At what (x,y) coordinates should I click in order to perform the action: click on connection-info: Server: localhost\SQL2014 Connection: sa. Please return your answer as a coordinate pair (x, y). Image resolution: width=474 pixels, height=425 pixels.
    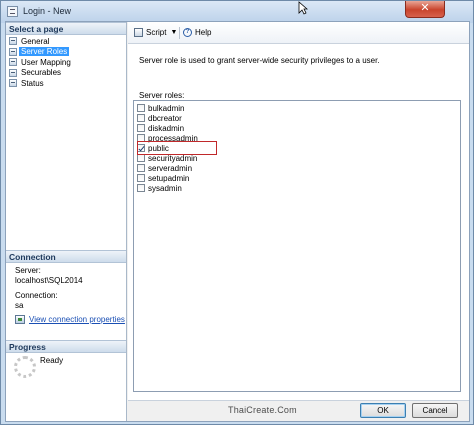
    Looking at the image, I should click on (70, 288).